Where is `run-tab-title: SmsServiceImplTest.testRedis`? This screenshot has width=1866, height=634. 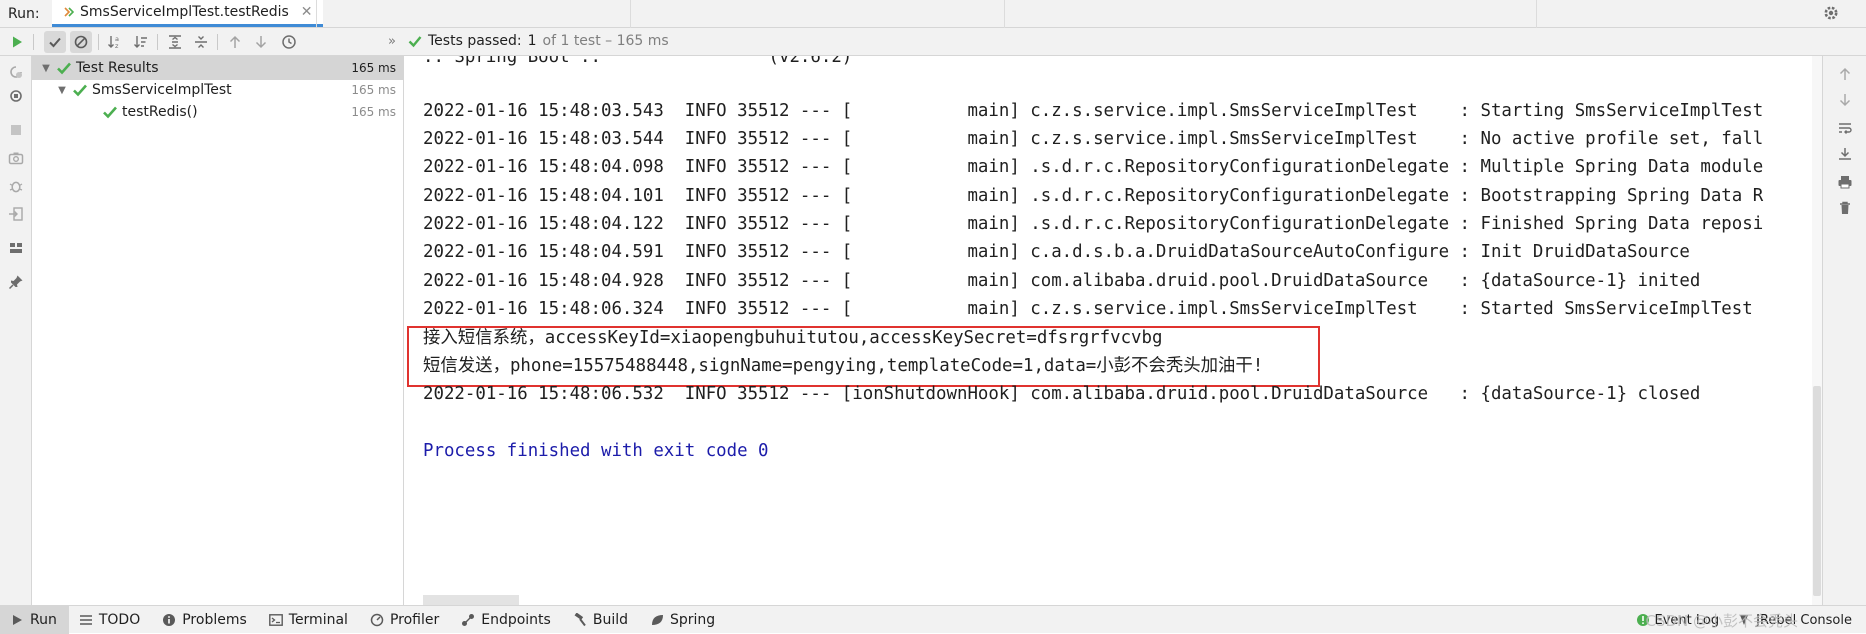 run-tab-title: SmsServiceImplTest.testRedis is located at coordinates (184, 12).